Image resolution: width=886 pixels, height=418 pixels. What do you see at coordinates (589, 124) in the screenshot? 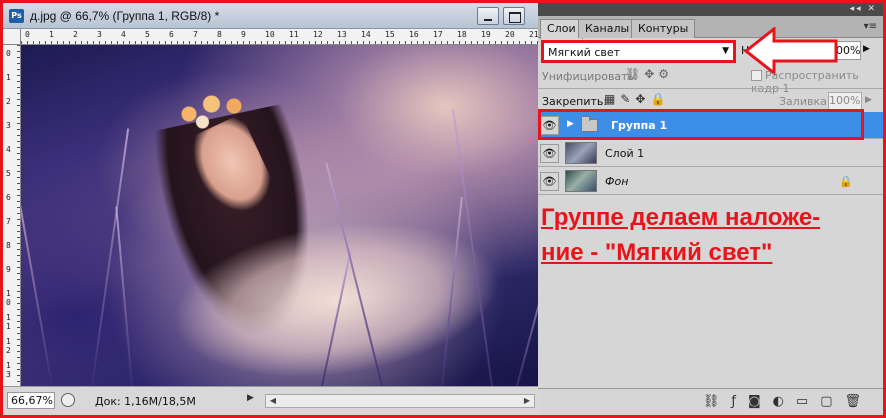
I see `folder-icon` at bounding box center [589, 124].